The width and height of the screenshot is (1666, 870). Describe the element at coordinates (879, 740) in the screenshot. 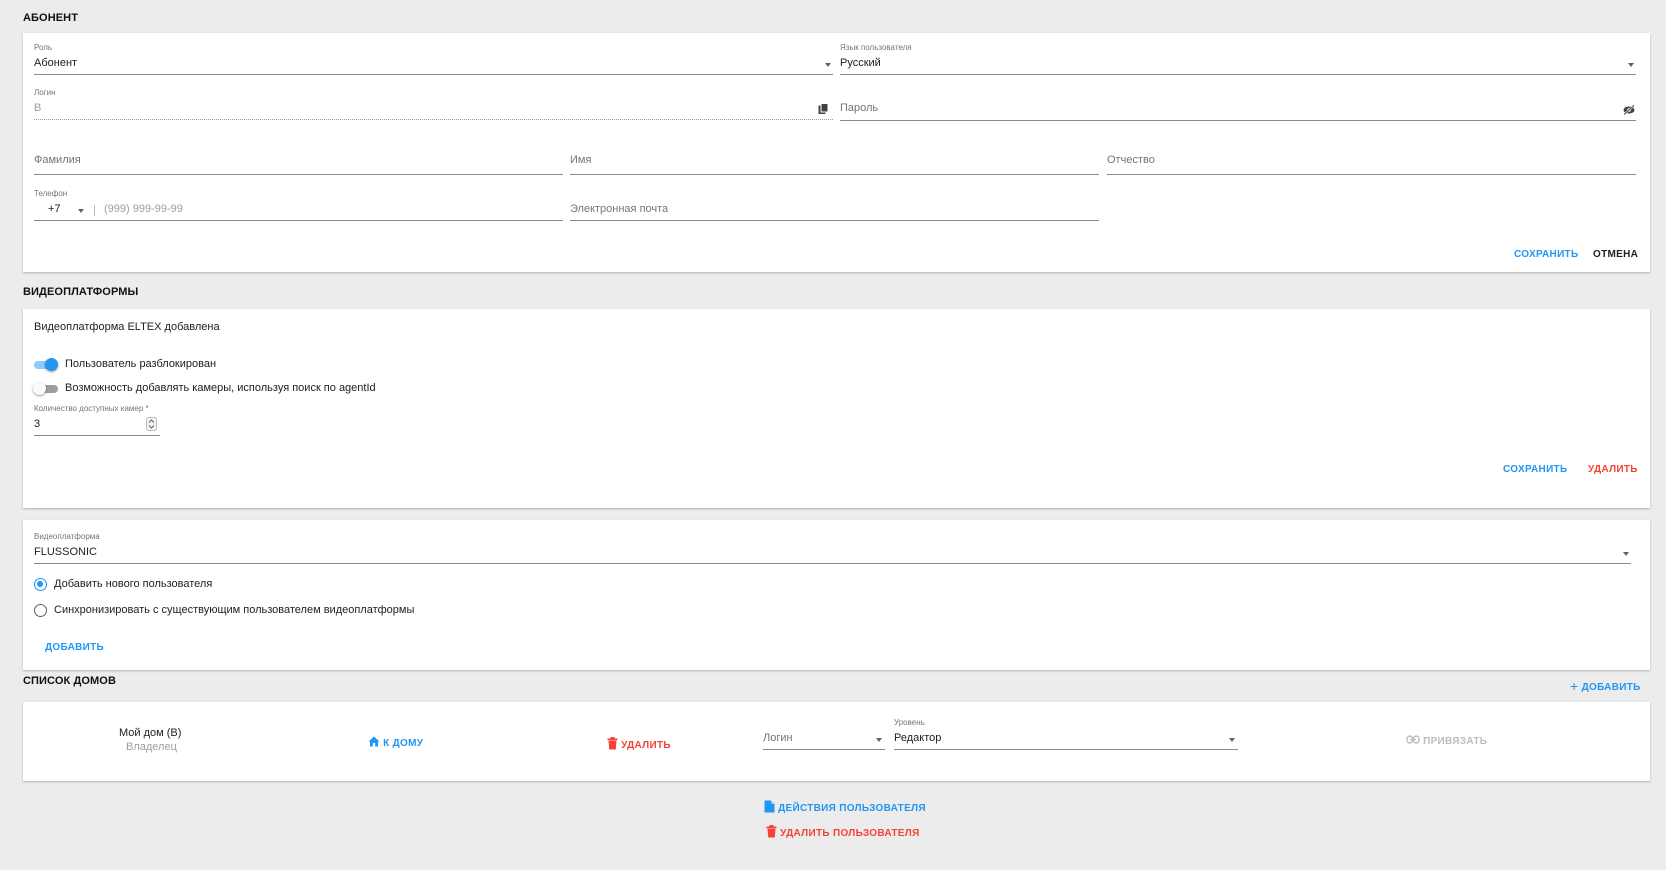

I see `house-login-chevron-down-icon` at that location.